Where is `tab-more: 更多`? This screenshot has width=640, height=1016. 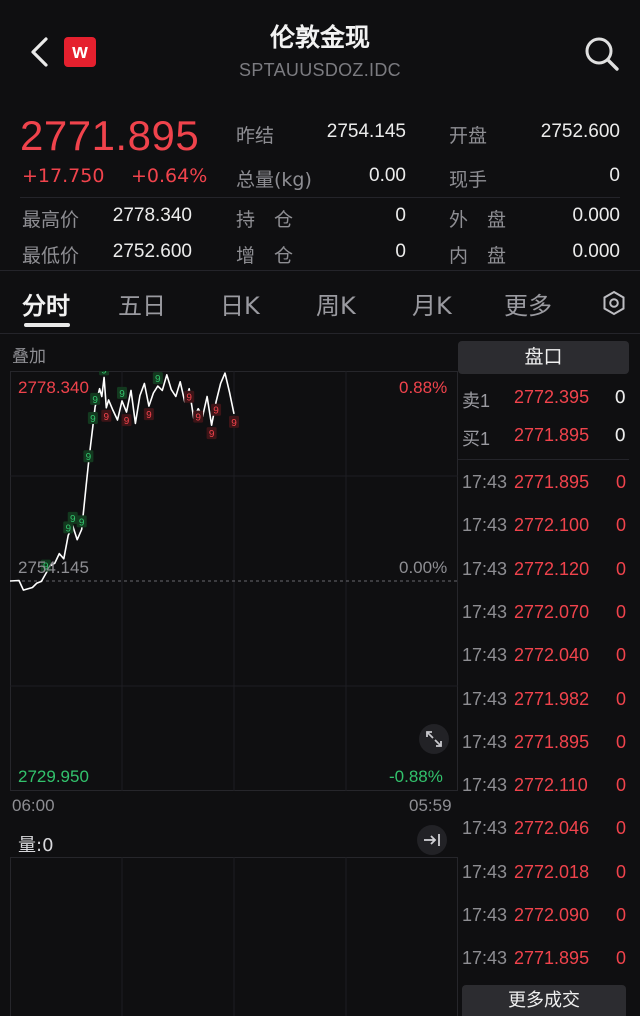
tab-more: 更多 is located at coordinates (528, 303).